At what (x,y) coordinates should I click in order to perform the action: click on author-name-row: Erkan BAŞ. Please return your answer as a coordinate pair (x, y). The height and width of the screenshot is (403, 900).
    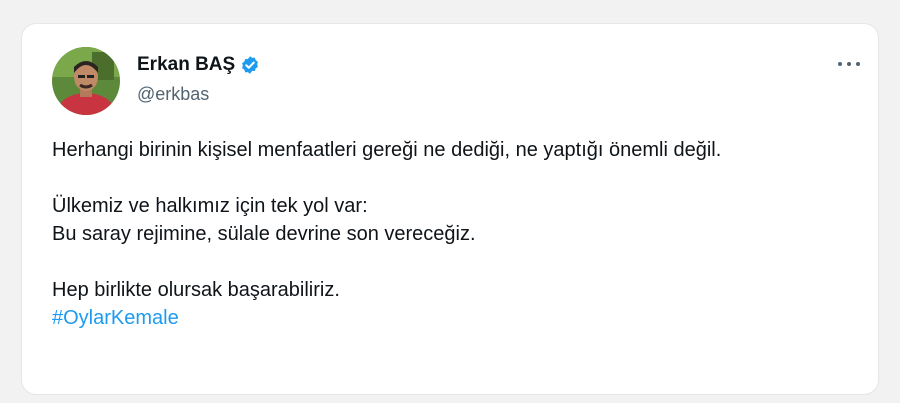
    Looking at the image, I should click on (198, 65).